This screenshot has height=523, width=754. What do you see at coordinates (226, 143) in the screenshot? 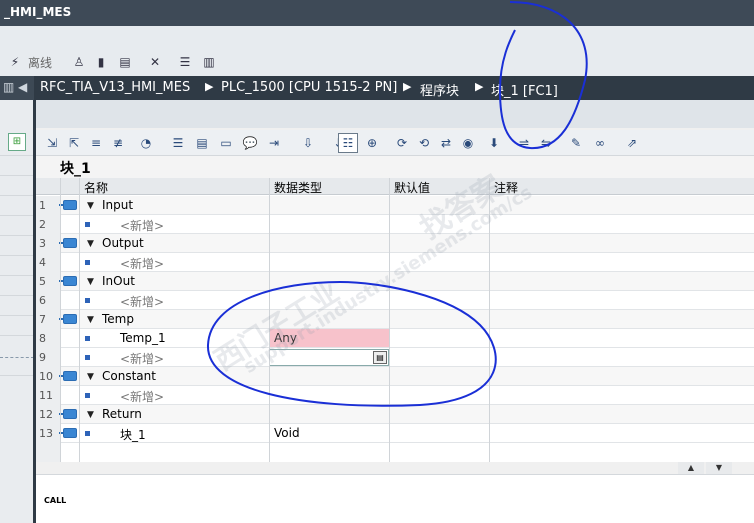
I see `box-button: ▭` at bounding box center [226, 143].